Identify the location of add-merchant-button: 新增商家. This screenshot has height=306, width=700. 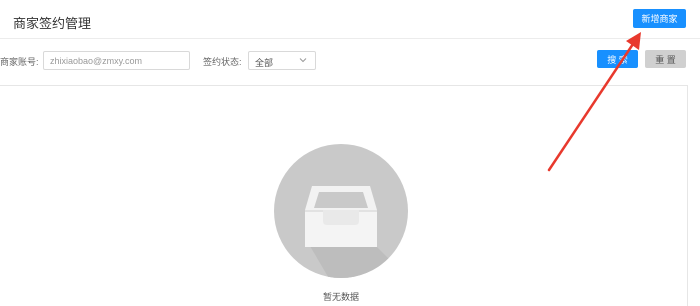
(659, 18).